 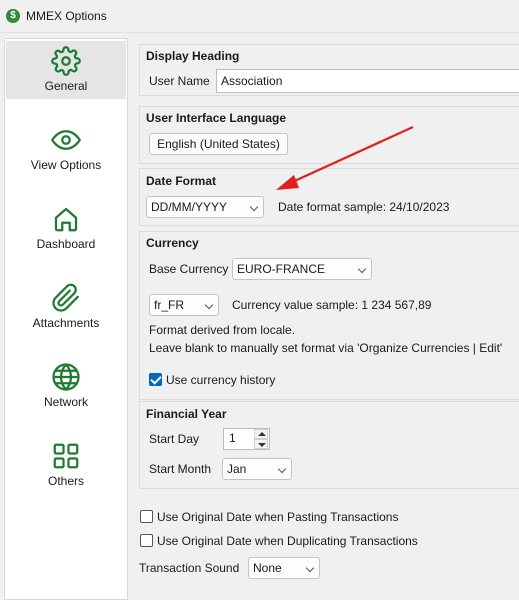 I want to click on currency-value-sample: Currency value sample: 1 234 567,89, so click(x=332, y=305).